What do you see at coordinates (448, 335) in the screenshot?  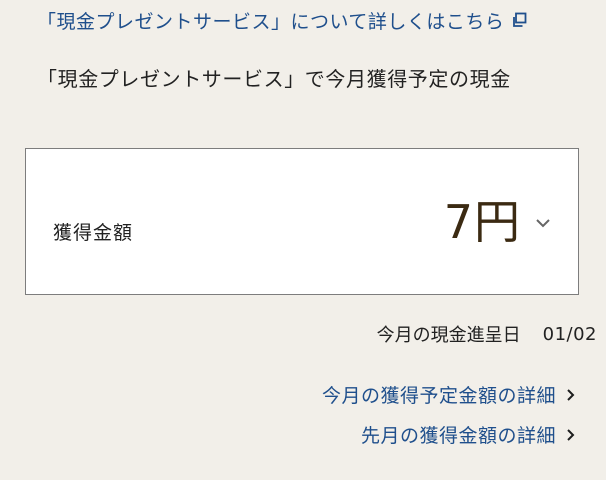 I see `payout-date-label: 今月の現金進呈日` at bounding box center [448, 335].